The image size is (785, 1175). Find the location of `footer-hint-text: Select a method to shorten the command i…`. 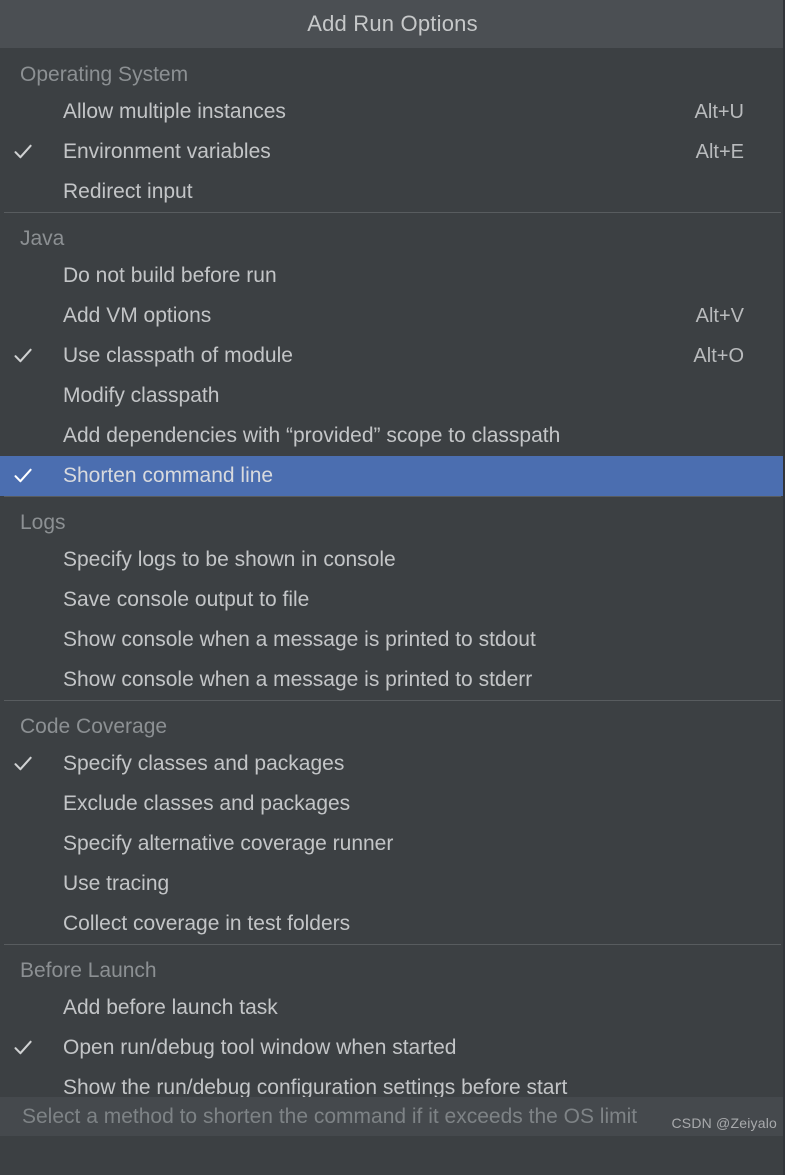

footer-hint-text: Select a method to shorten the command i… is located at coordinates (330, 1116).